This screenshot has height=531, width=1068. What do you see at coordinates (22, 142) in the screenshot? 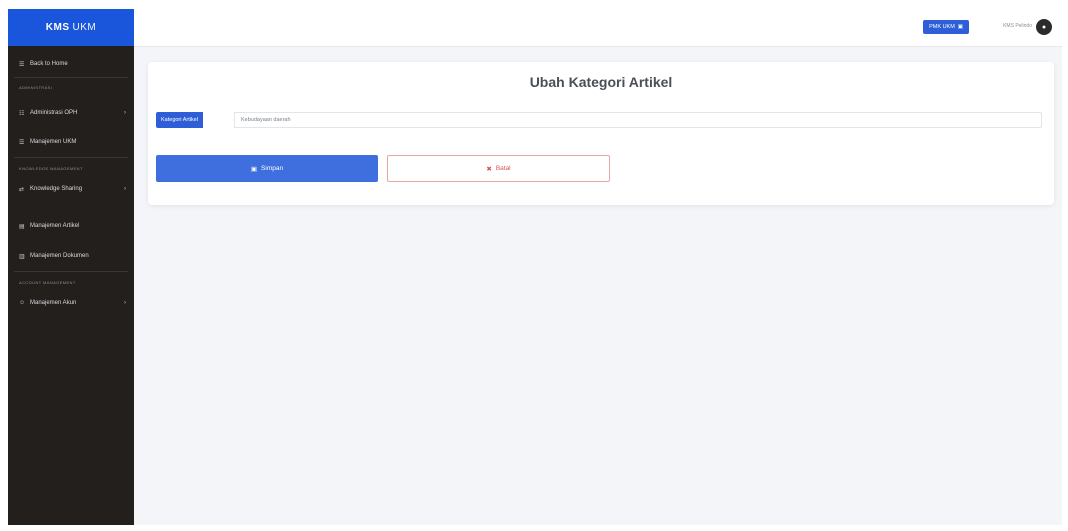
I see `list-icon: ☰` at bounding box center [22, 142].